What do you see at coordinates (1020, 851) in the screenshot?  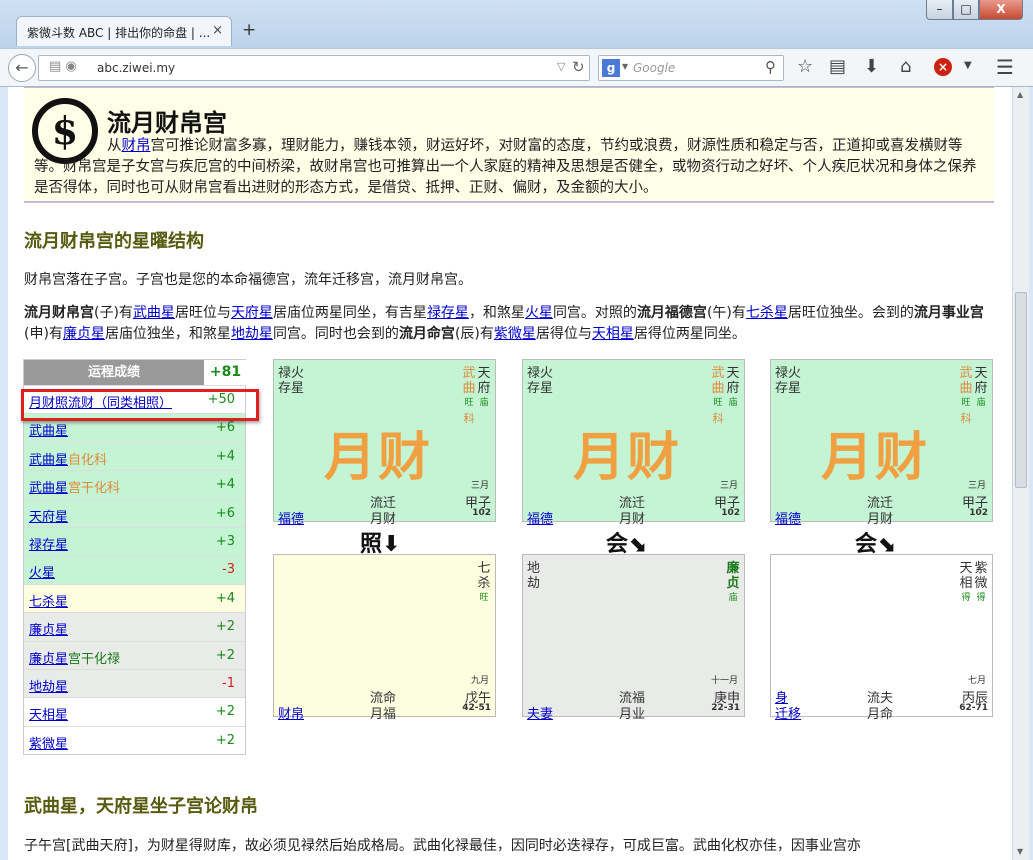 I see `scroll-down-icon: ▼` at bounding box center [1020, 851].